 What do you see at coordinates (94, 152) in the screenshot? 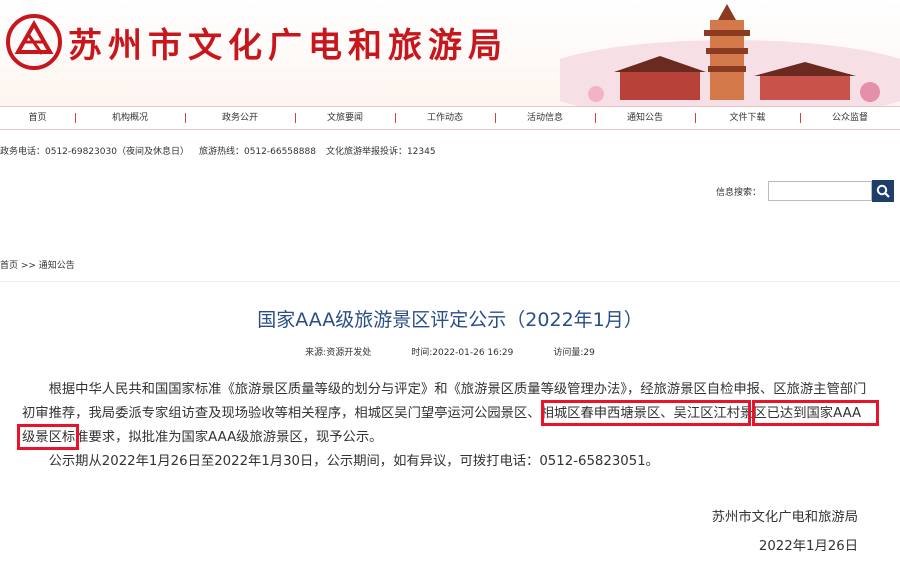
I see `gov-phone: 政务电话：0512-69823030（夜间及休息日）` at bounding box center [94, 152].